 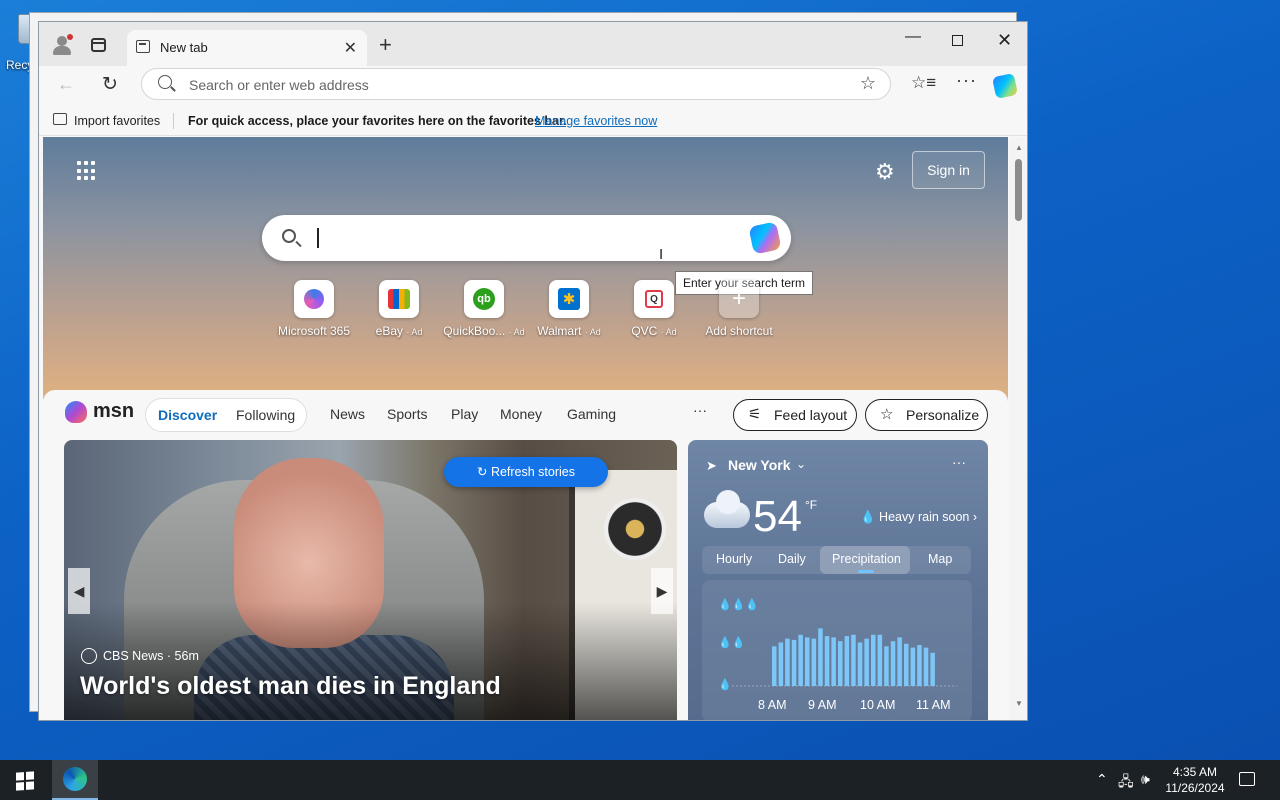 I want to click on microsoft-365-icon, so click(x=314, y=299).